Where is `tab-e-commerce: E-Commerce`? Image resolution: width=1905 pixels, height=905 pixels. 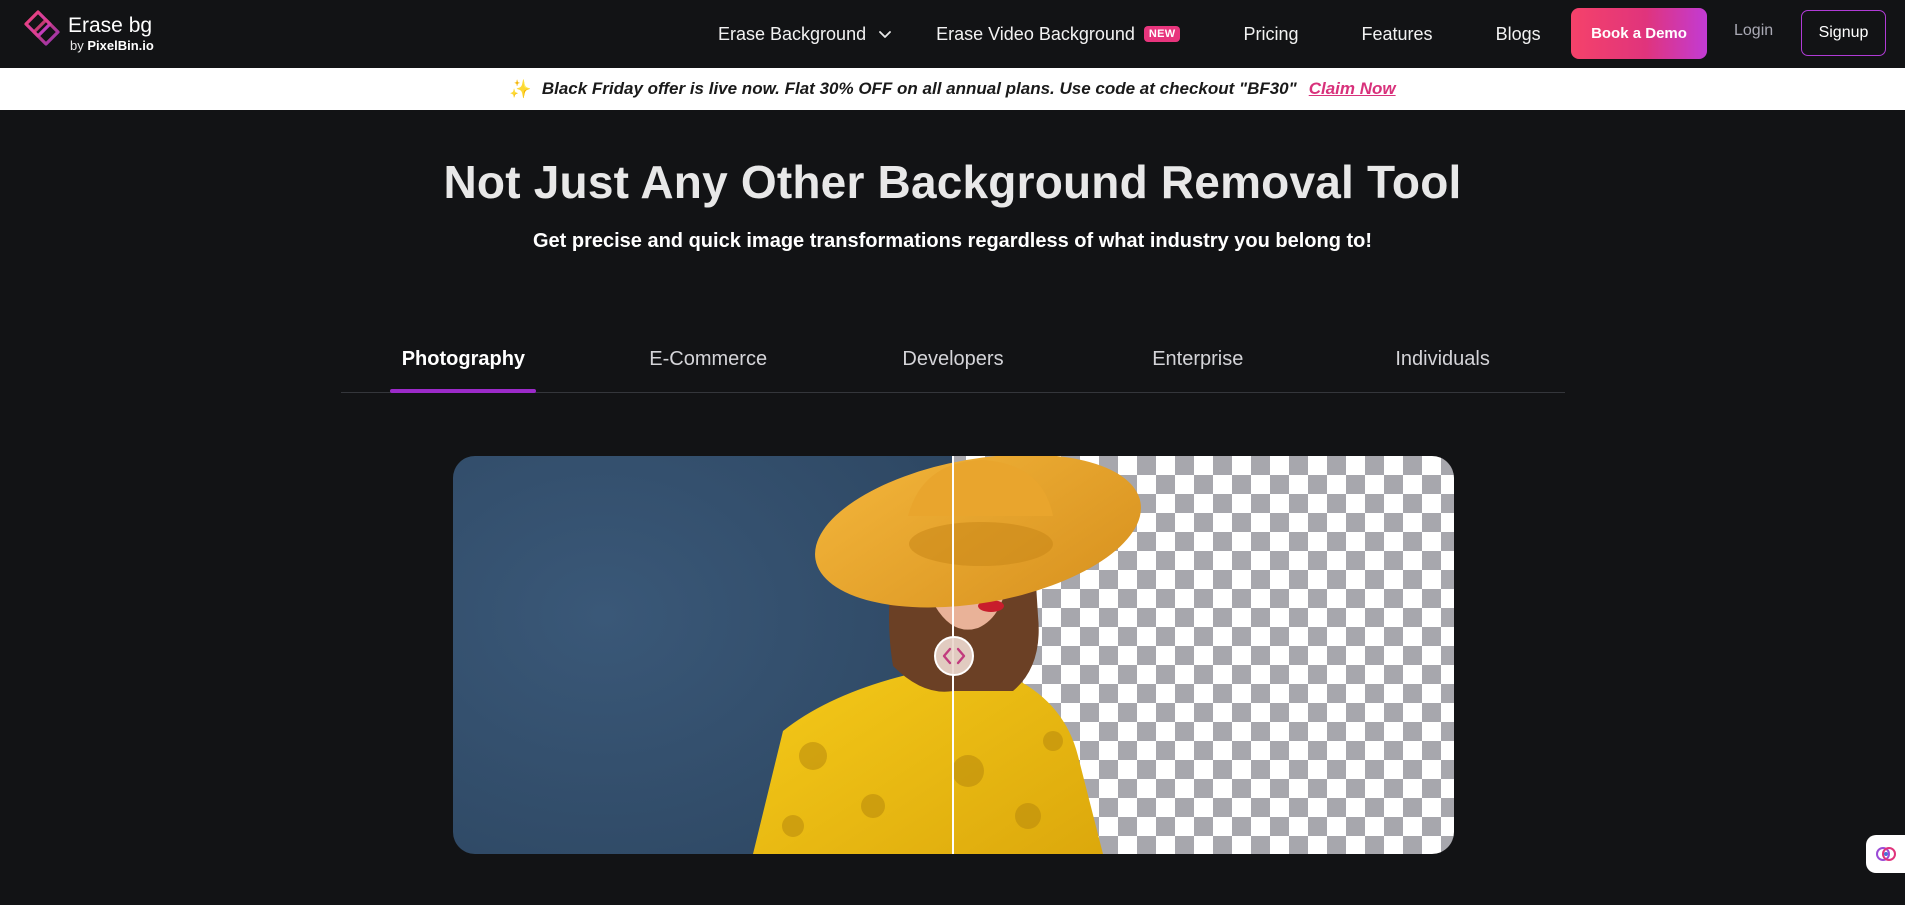
tab-e-commerce: E-Commerce is located at coordinates (708, 361).